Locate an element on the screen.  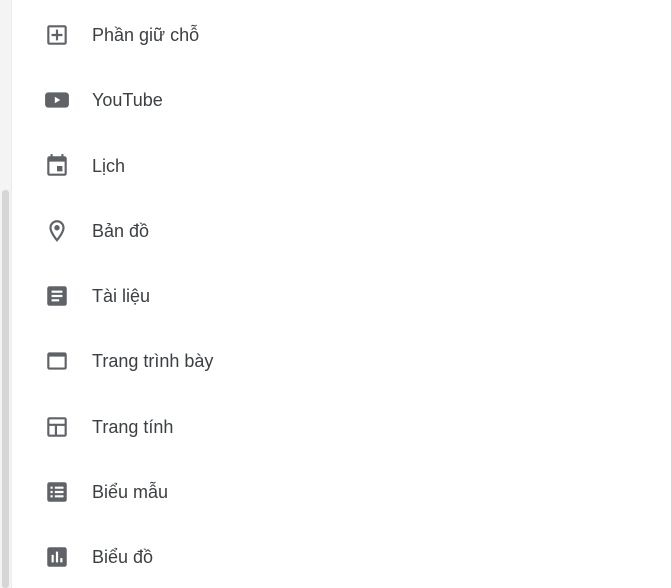
map-pin-icon is located at coordinates (57, 231).